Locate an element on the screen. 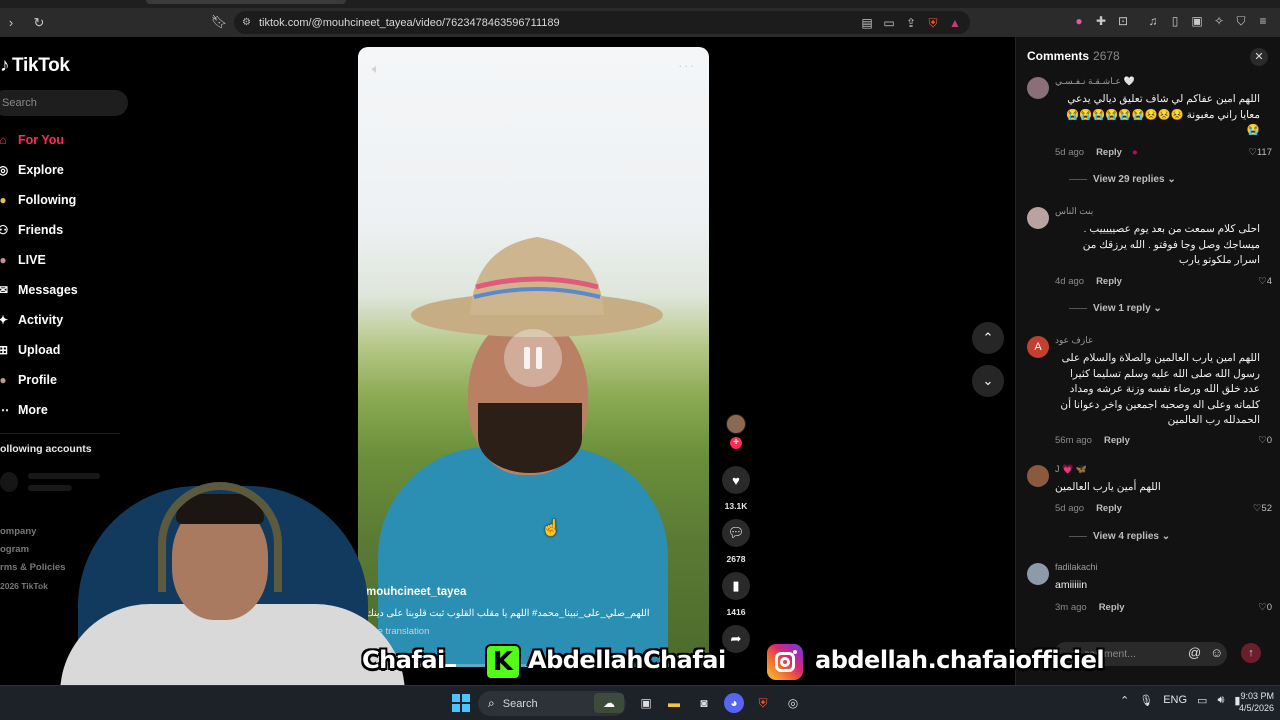 The image size is (1280, 720). volume-icon: 🔊︎ is located at coordinates (1220, 700).